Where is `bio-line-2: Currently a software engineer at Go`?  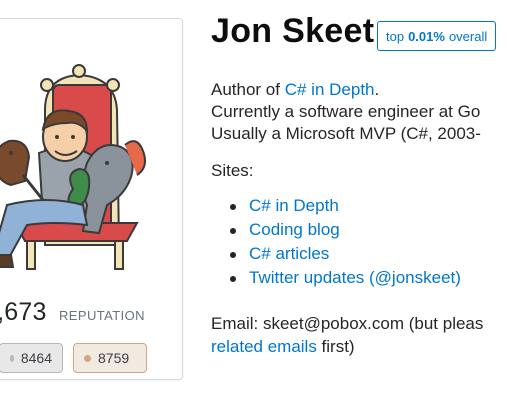 bio-line-2: Currently a software engineer at Go is located at coordinates (346, 111).